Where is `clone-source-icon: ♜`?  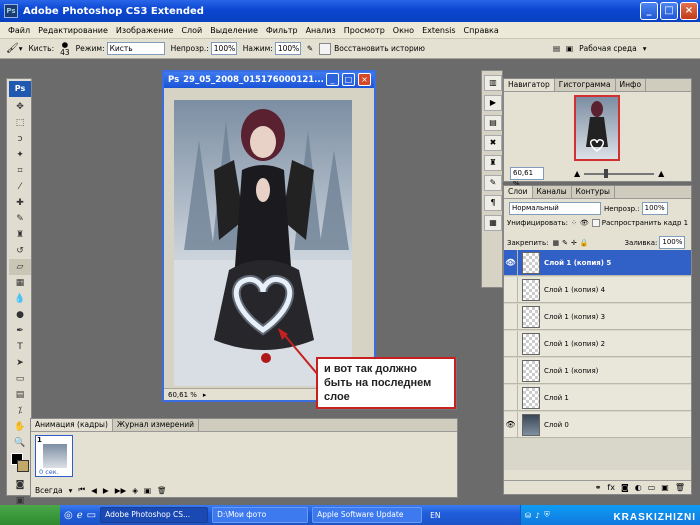 clone-source-icon: ♜ is located at coordinates (493, 163).